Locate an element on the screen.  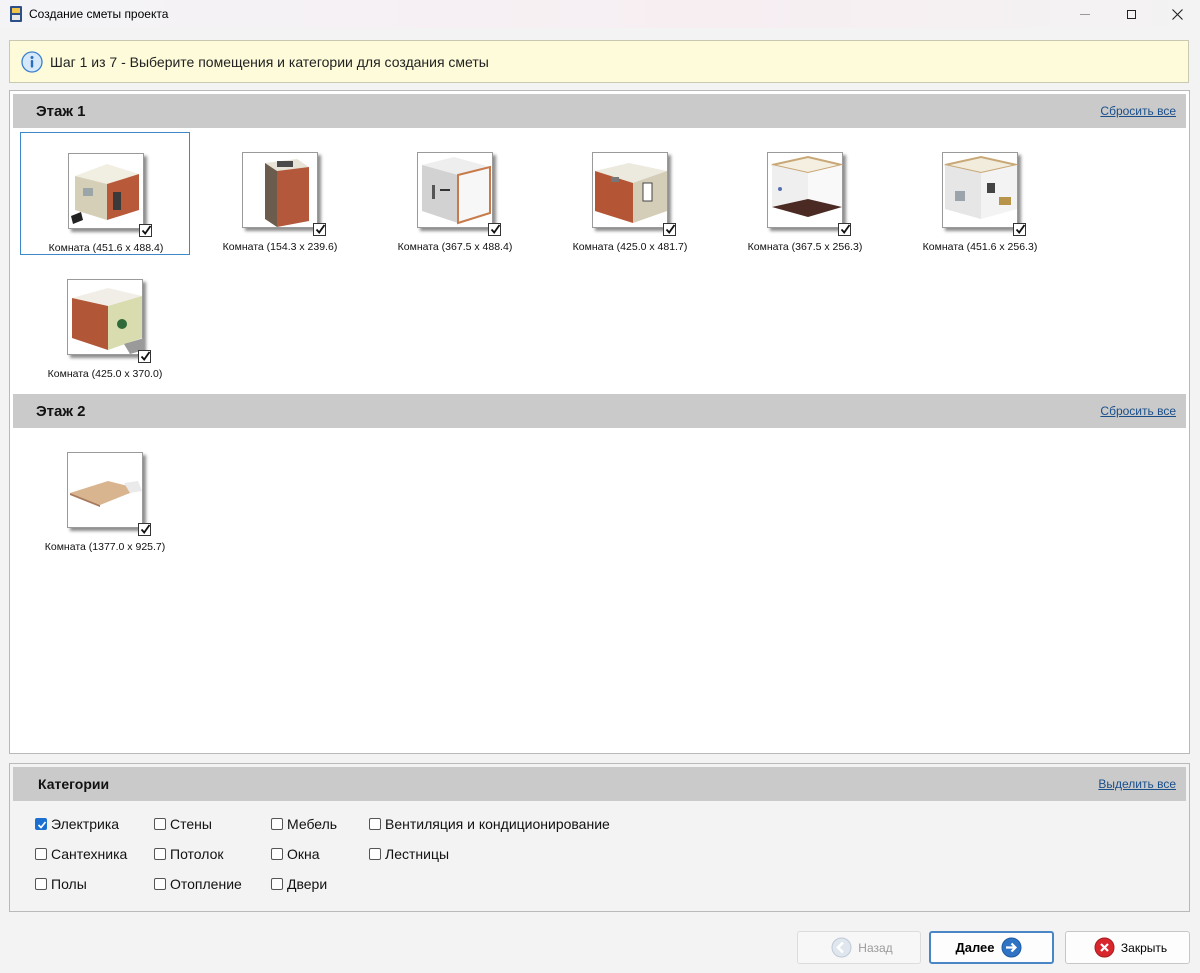
room-label: Комната (367.5 x 488.4) is located at coordinates (455, 247).